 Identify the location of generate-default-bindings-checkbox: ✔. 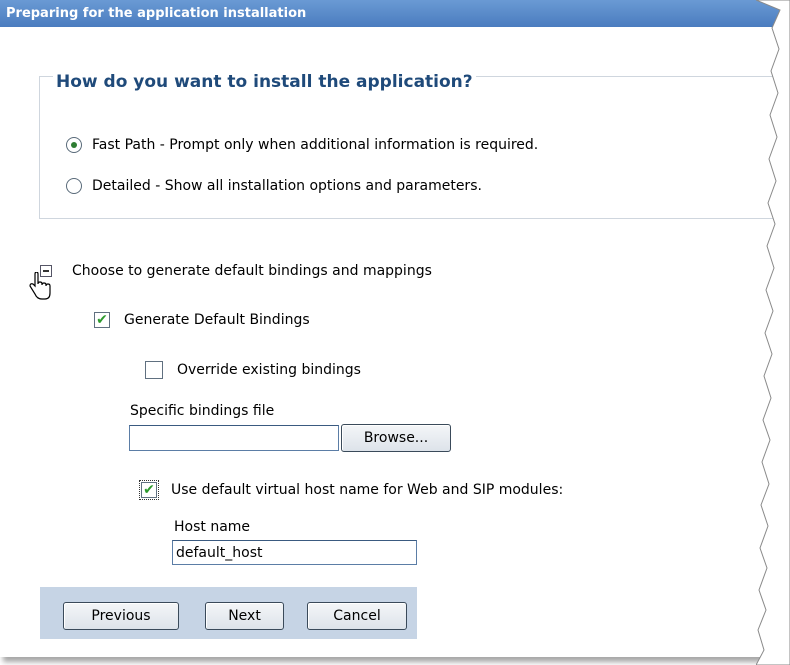
(102, 320).